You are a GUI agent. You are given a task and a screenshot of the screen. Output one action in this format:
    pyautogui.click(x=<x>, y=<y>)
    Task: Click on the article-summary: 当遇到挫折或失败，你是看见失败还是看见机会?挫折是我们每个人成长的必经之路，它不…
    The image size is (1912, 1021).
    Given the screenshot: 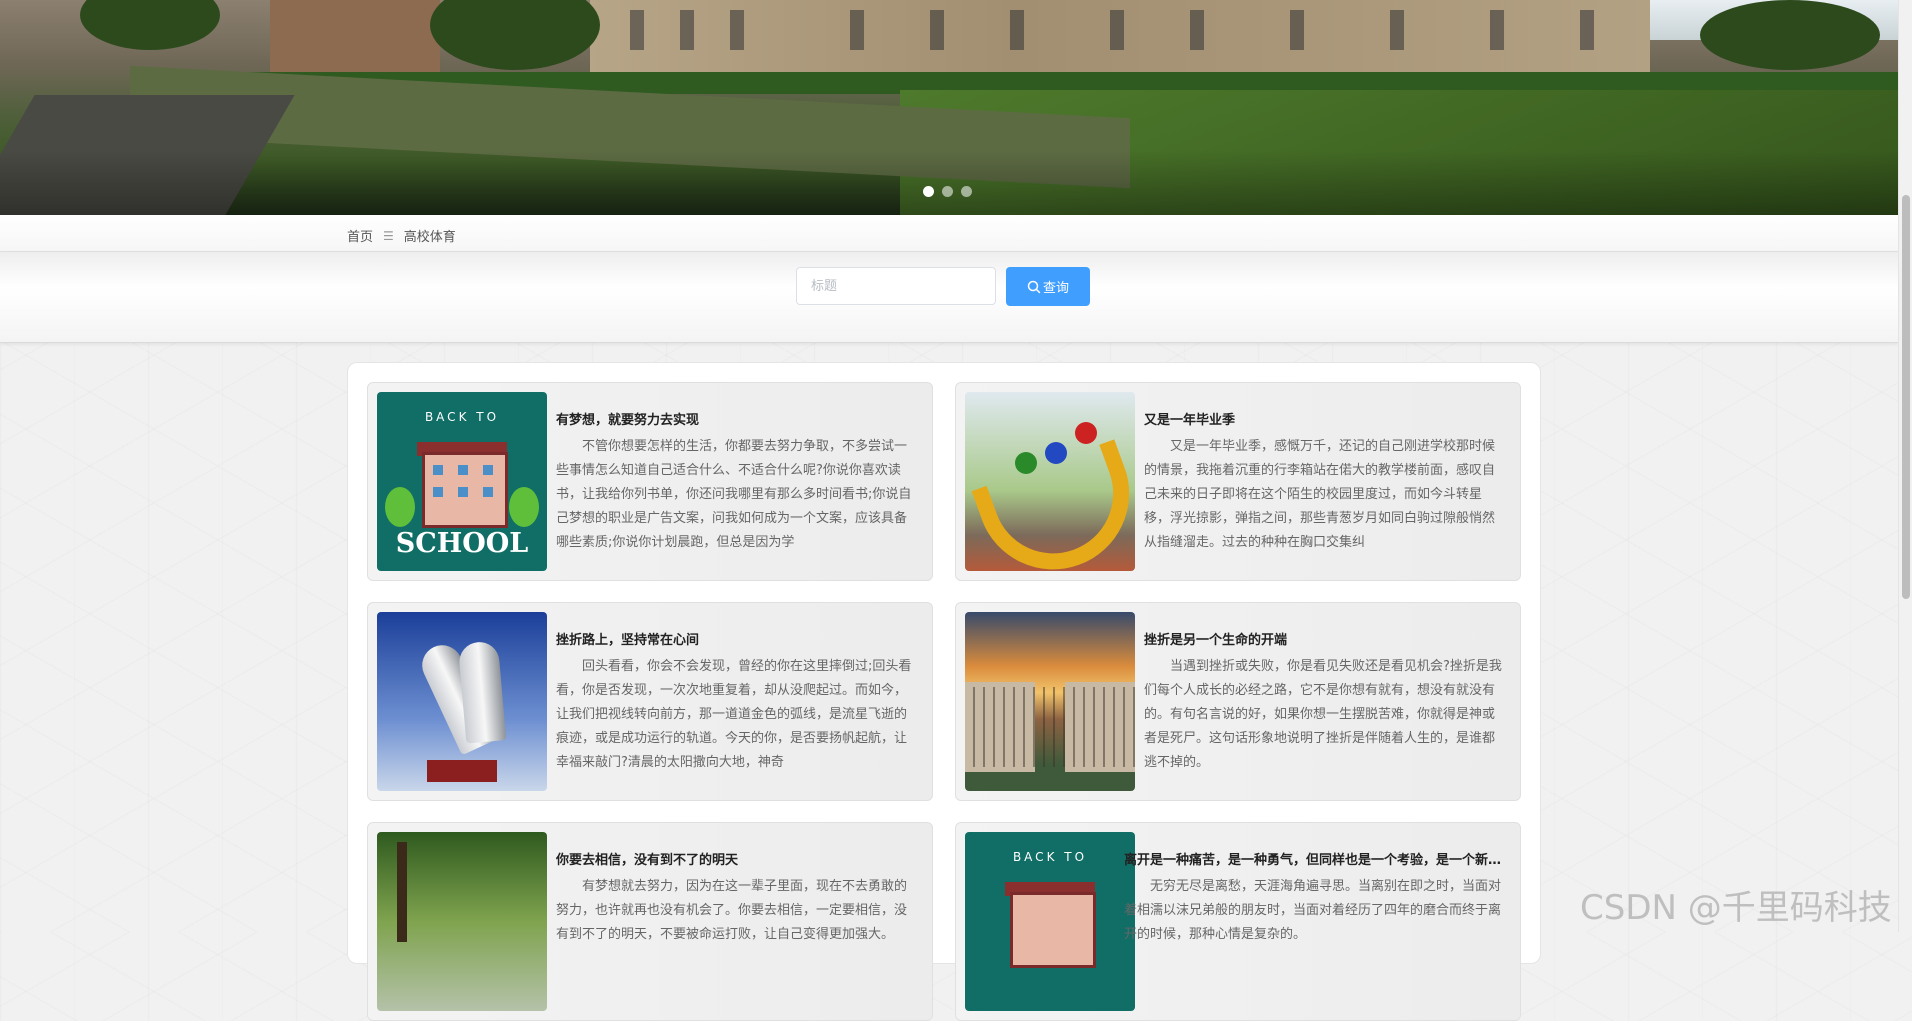 What is the action you would take?
    pyautogui.click(x=1323, y=714)
    